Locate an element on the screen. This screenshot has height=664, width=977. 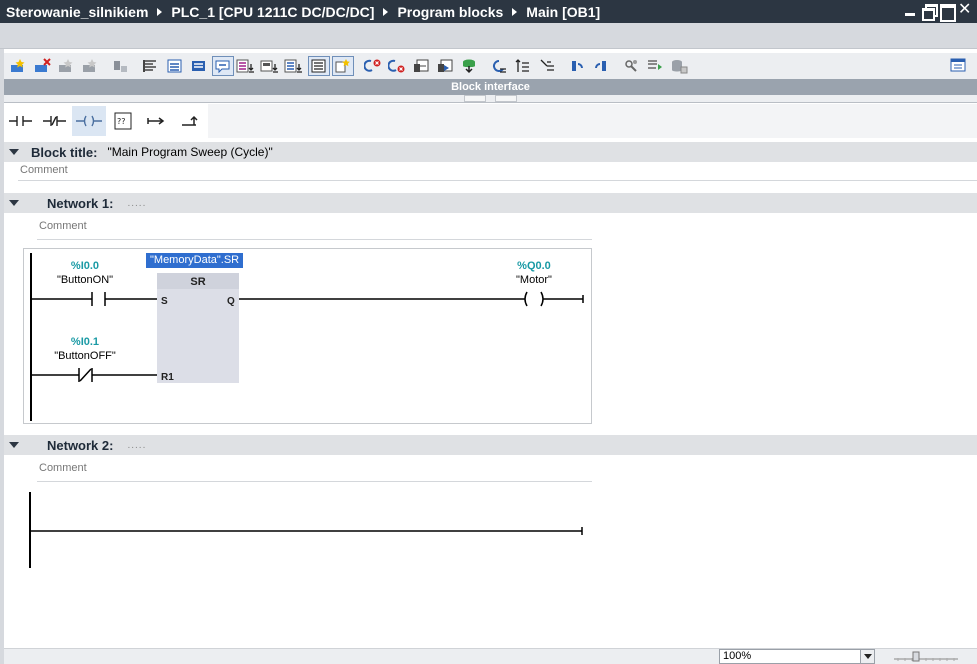
window-controls: ✕ is located at coordinates (937, 12).